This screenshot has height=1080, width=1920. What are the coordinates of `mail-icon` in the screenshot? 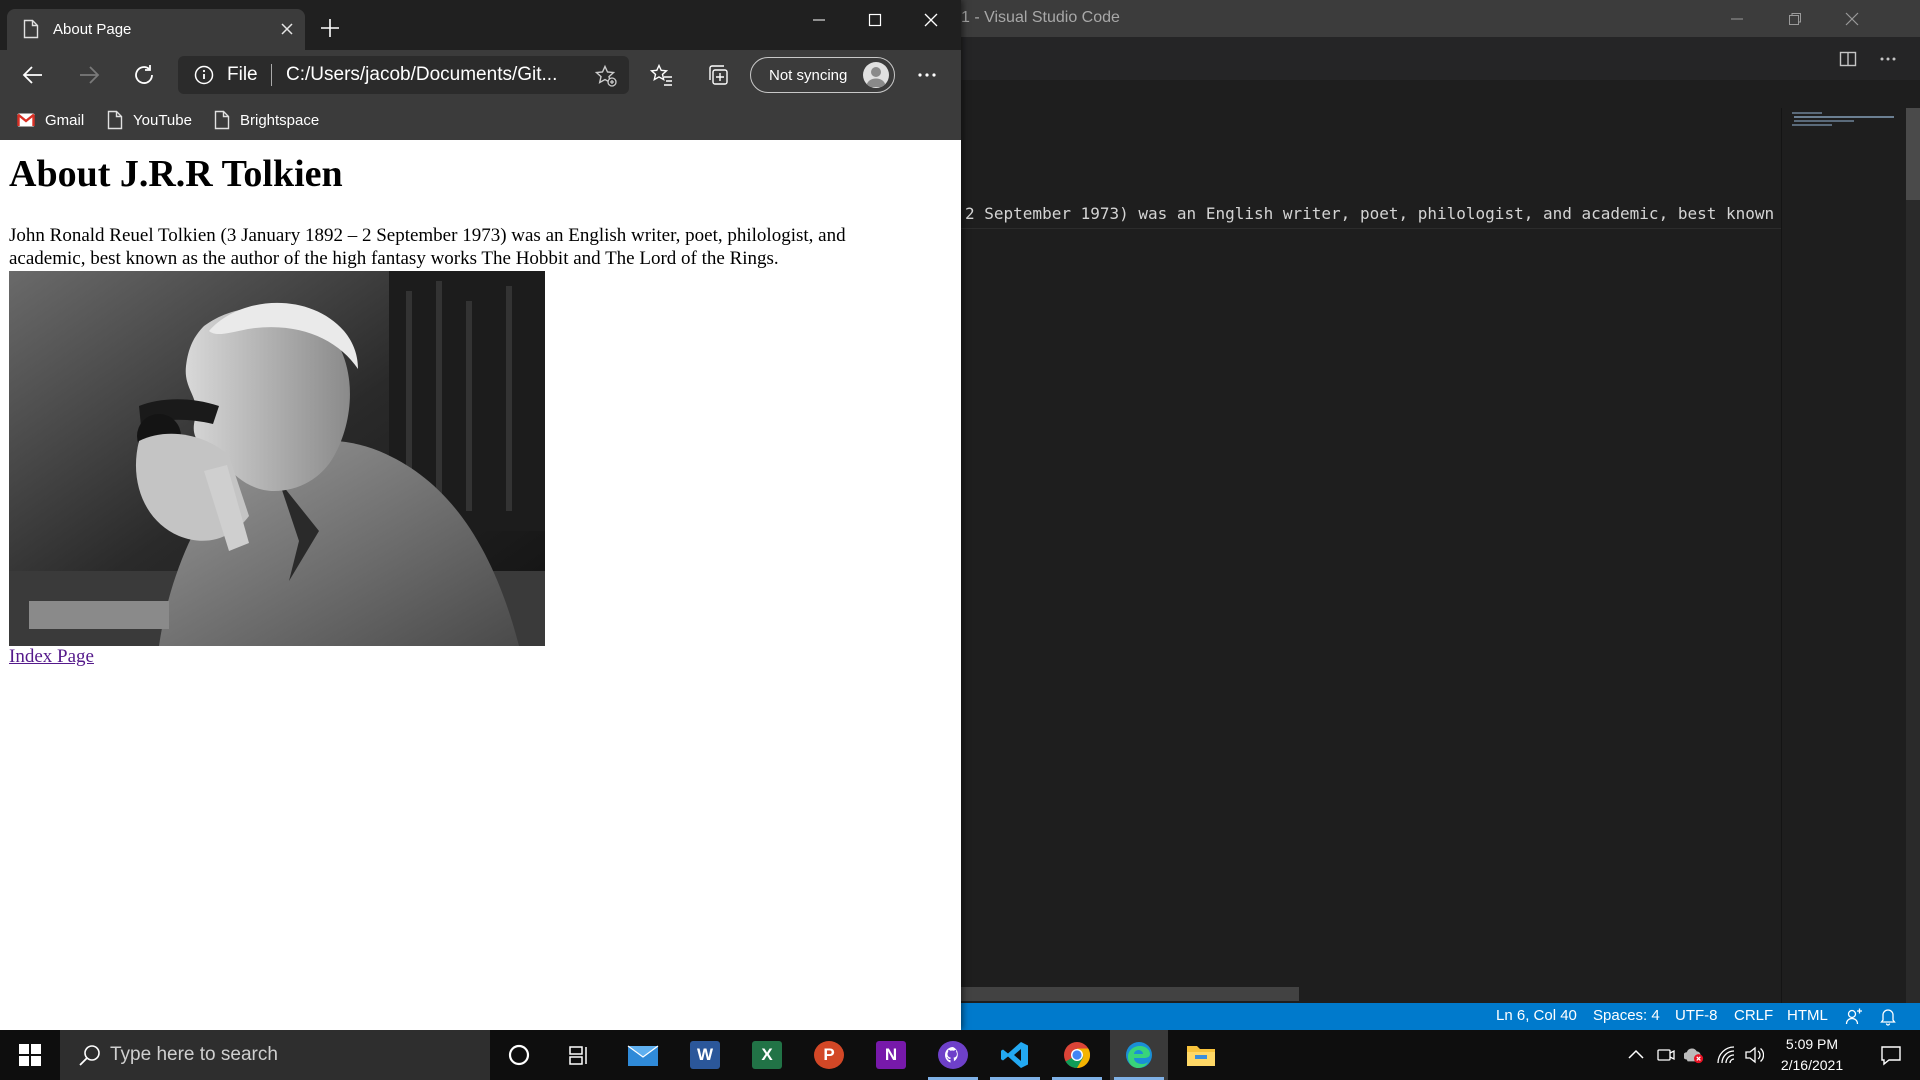 It's located at (643, 1055).